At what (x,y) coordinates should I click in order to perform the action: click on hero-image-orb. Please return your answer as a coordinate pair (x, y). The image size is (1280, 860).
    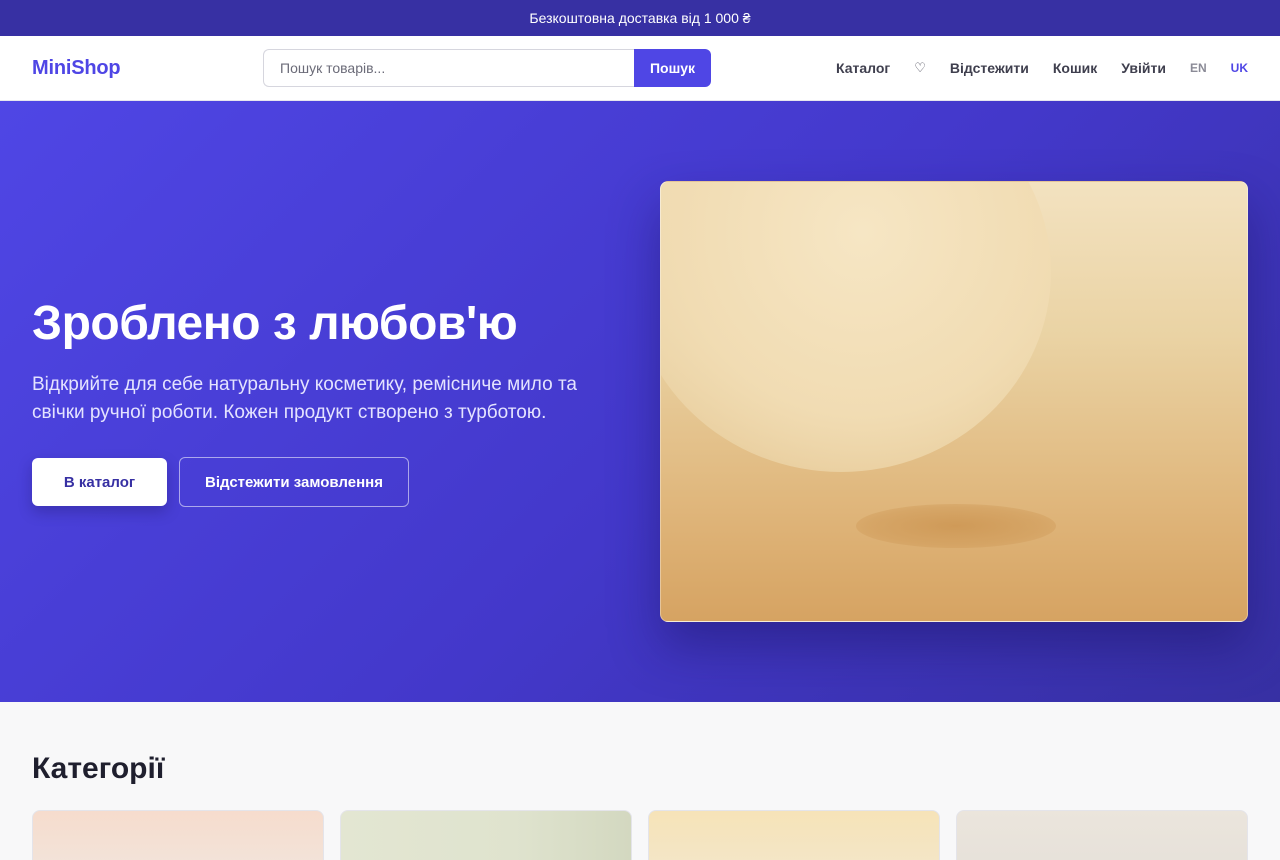
    Looking at the image, I should click on (856, 327).